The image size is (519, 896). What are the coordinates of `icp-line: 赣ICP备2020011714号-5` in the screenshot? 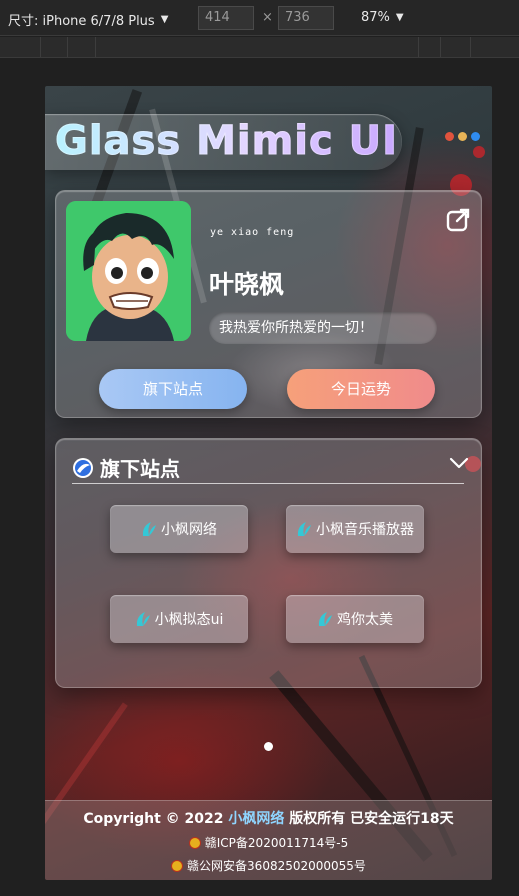 It's located at (268, 842).